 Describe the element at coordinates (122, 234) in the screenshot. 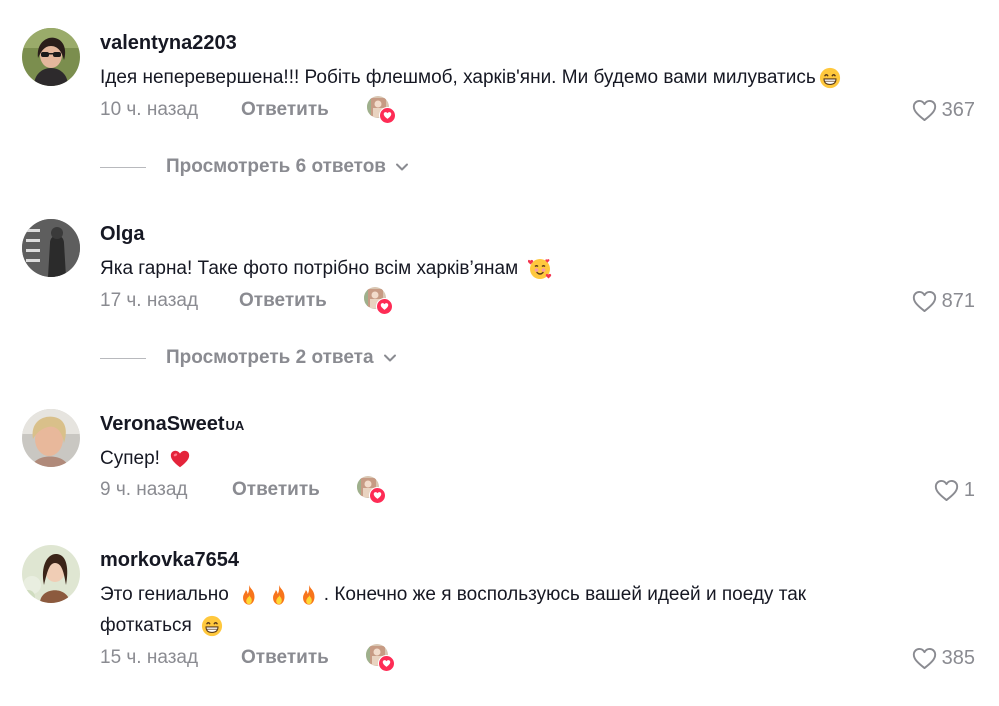

I see `username: Olga` at that location.